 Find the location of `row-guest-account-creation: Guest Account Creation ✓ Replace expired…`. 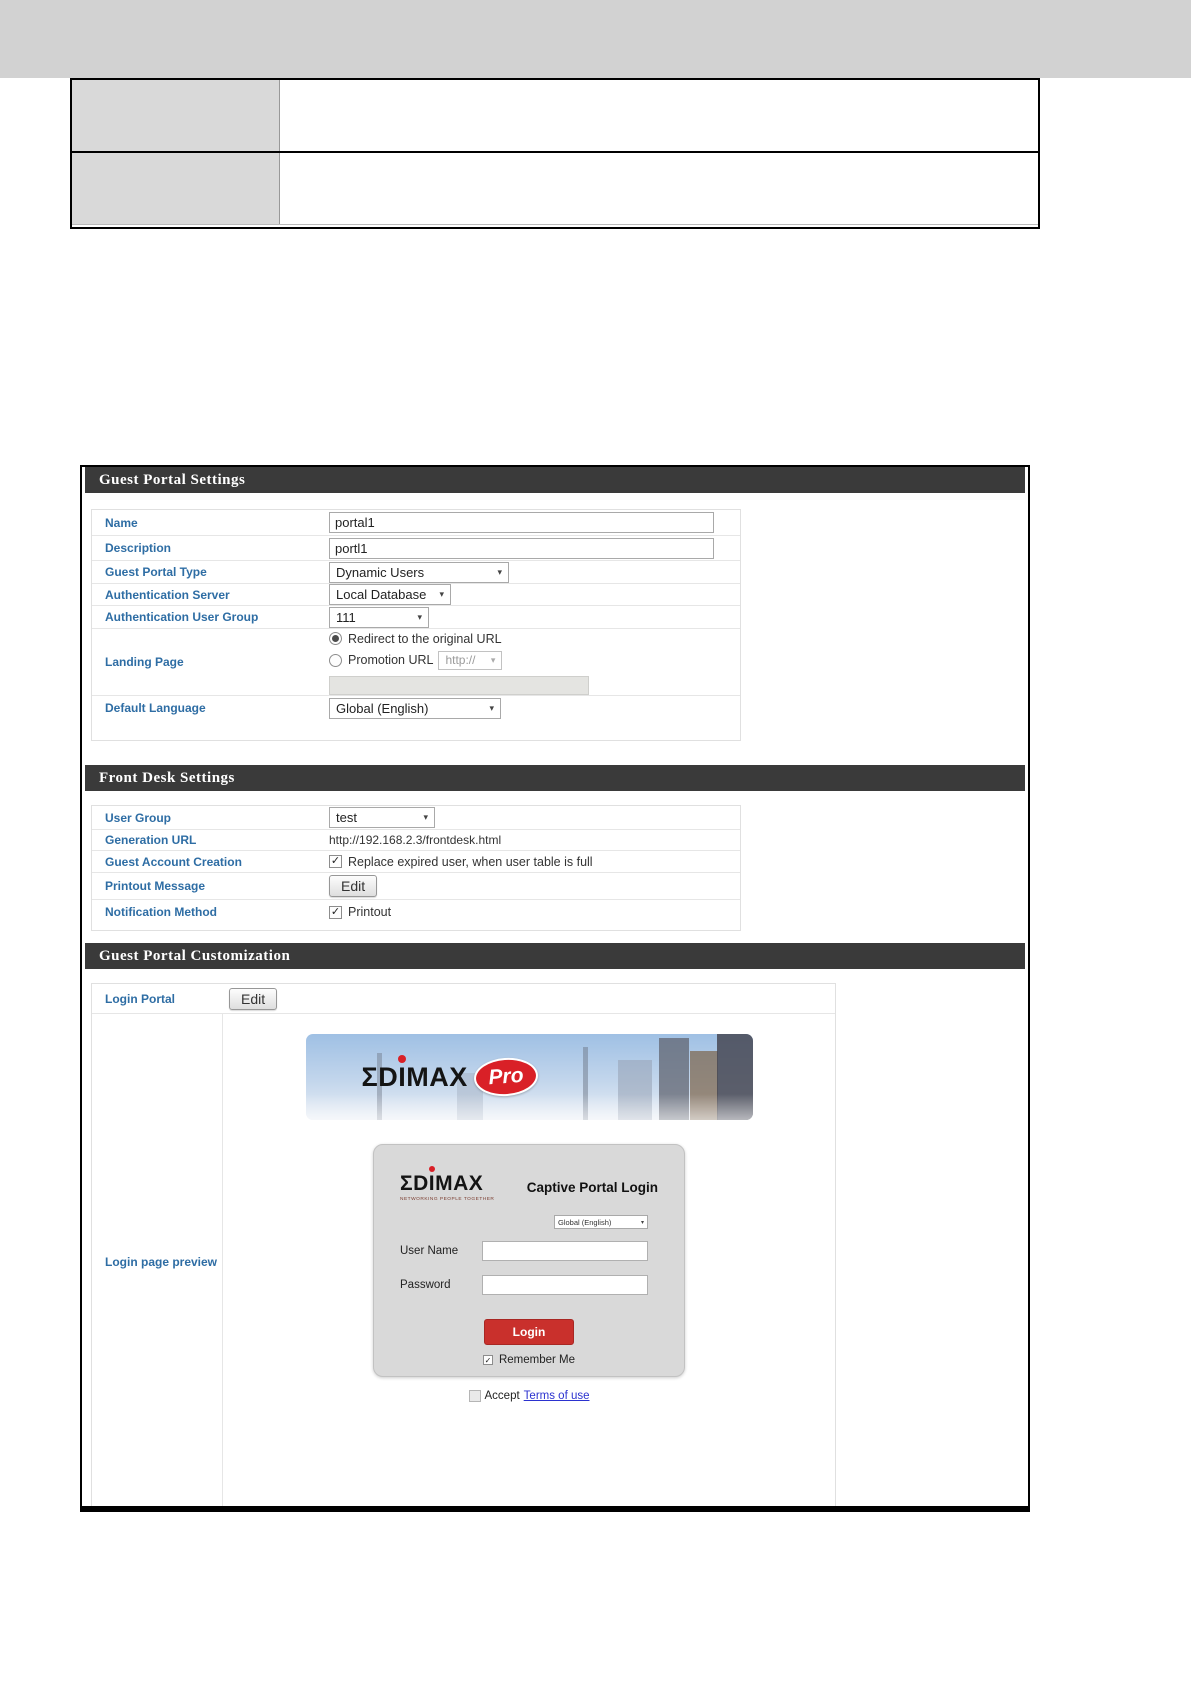

row-guest-account-creation: Guest Account Creation ✓ Replace expired… is located at coordinates (416, 862).